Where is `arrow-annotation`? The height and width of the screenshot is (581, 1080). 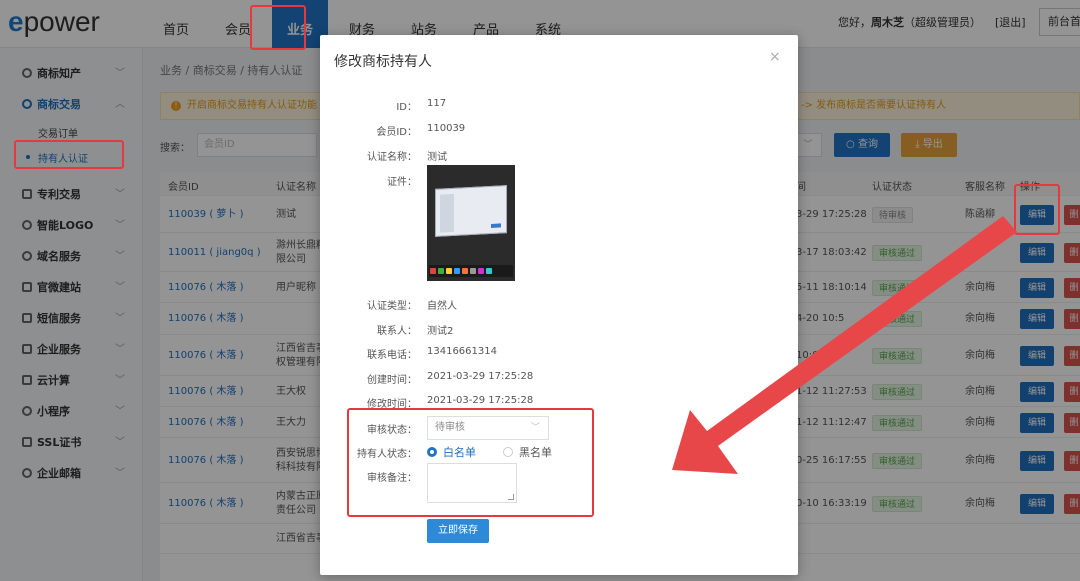 arrow-annotation is located at coordinates (844, 345).